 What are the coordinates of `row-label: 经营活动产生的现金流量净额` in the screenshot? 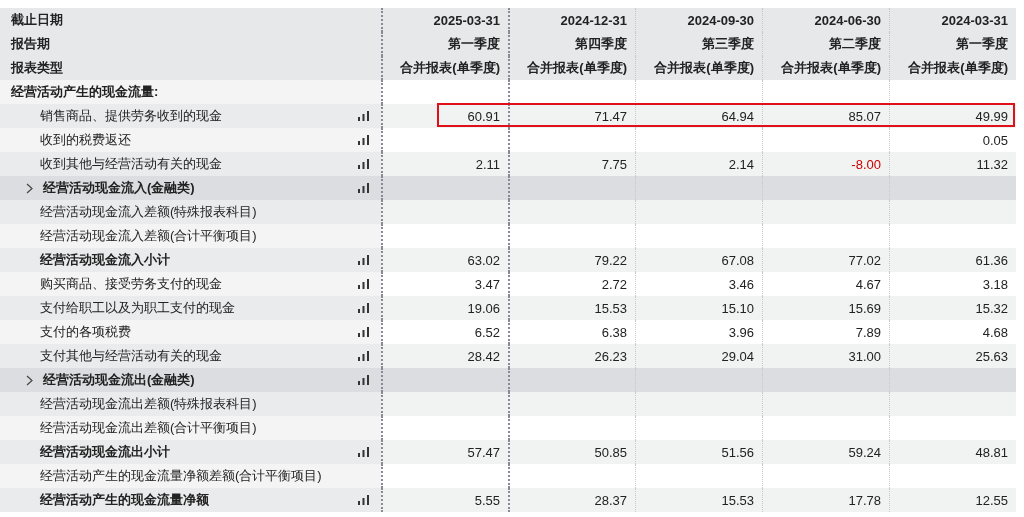 It's located at (124, 500).